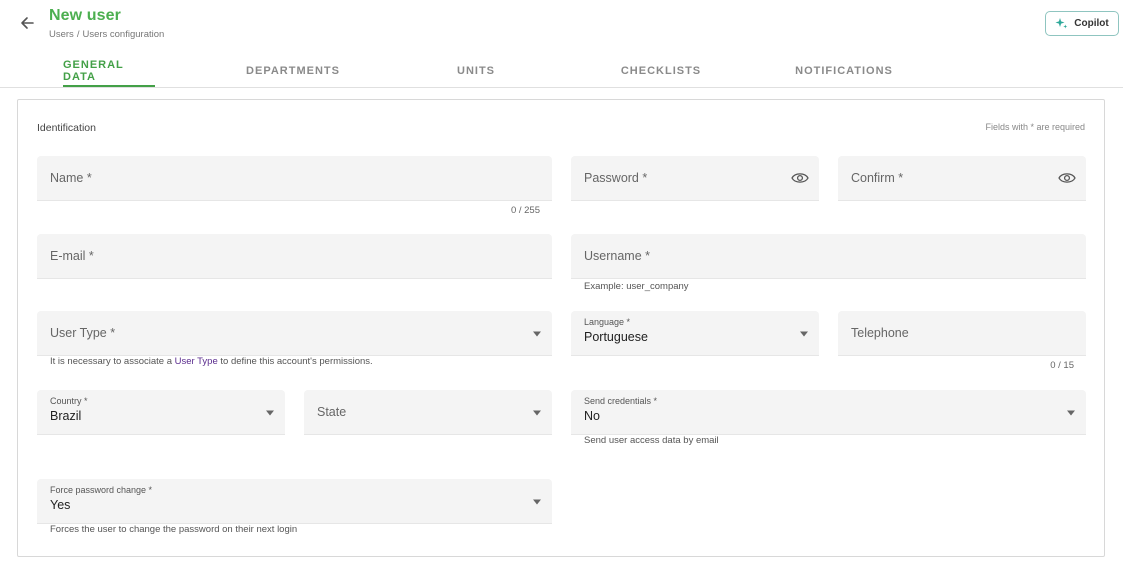 This screenshot has width=1123, height=566. Describe the element at coordinates (83, 333) in the screenshot. I see `user-type-placeholder: User Type *` at that location.